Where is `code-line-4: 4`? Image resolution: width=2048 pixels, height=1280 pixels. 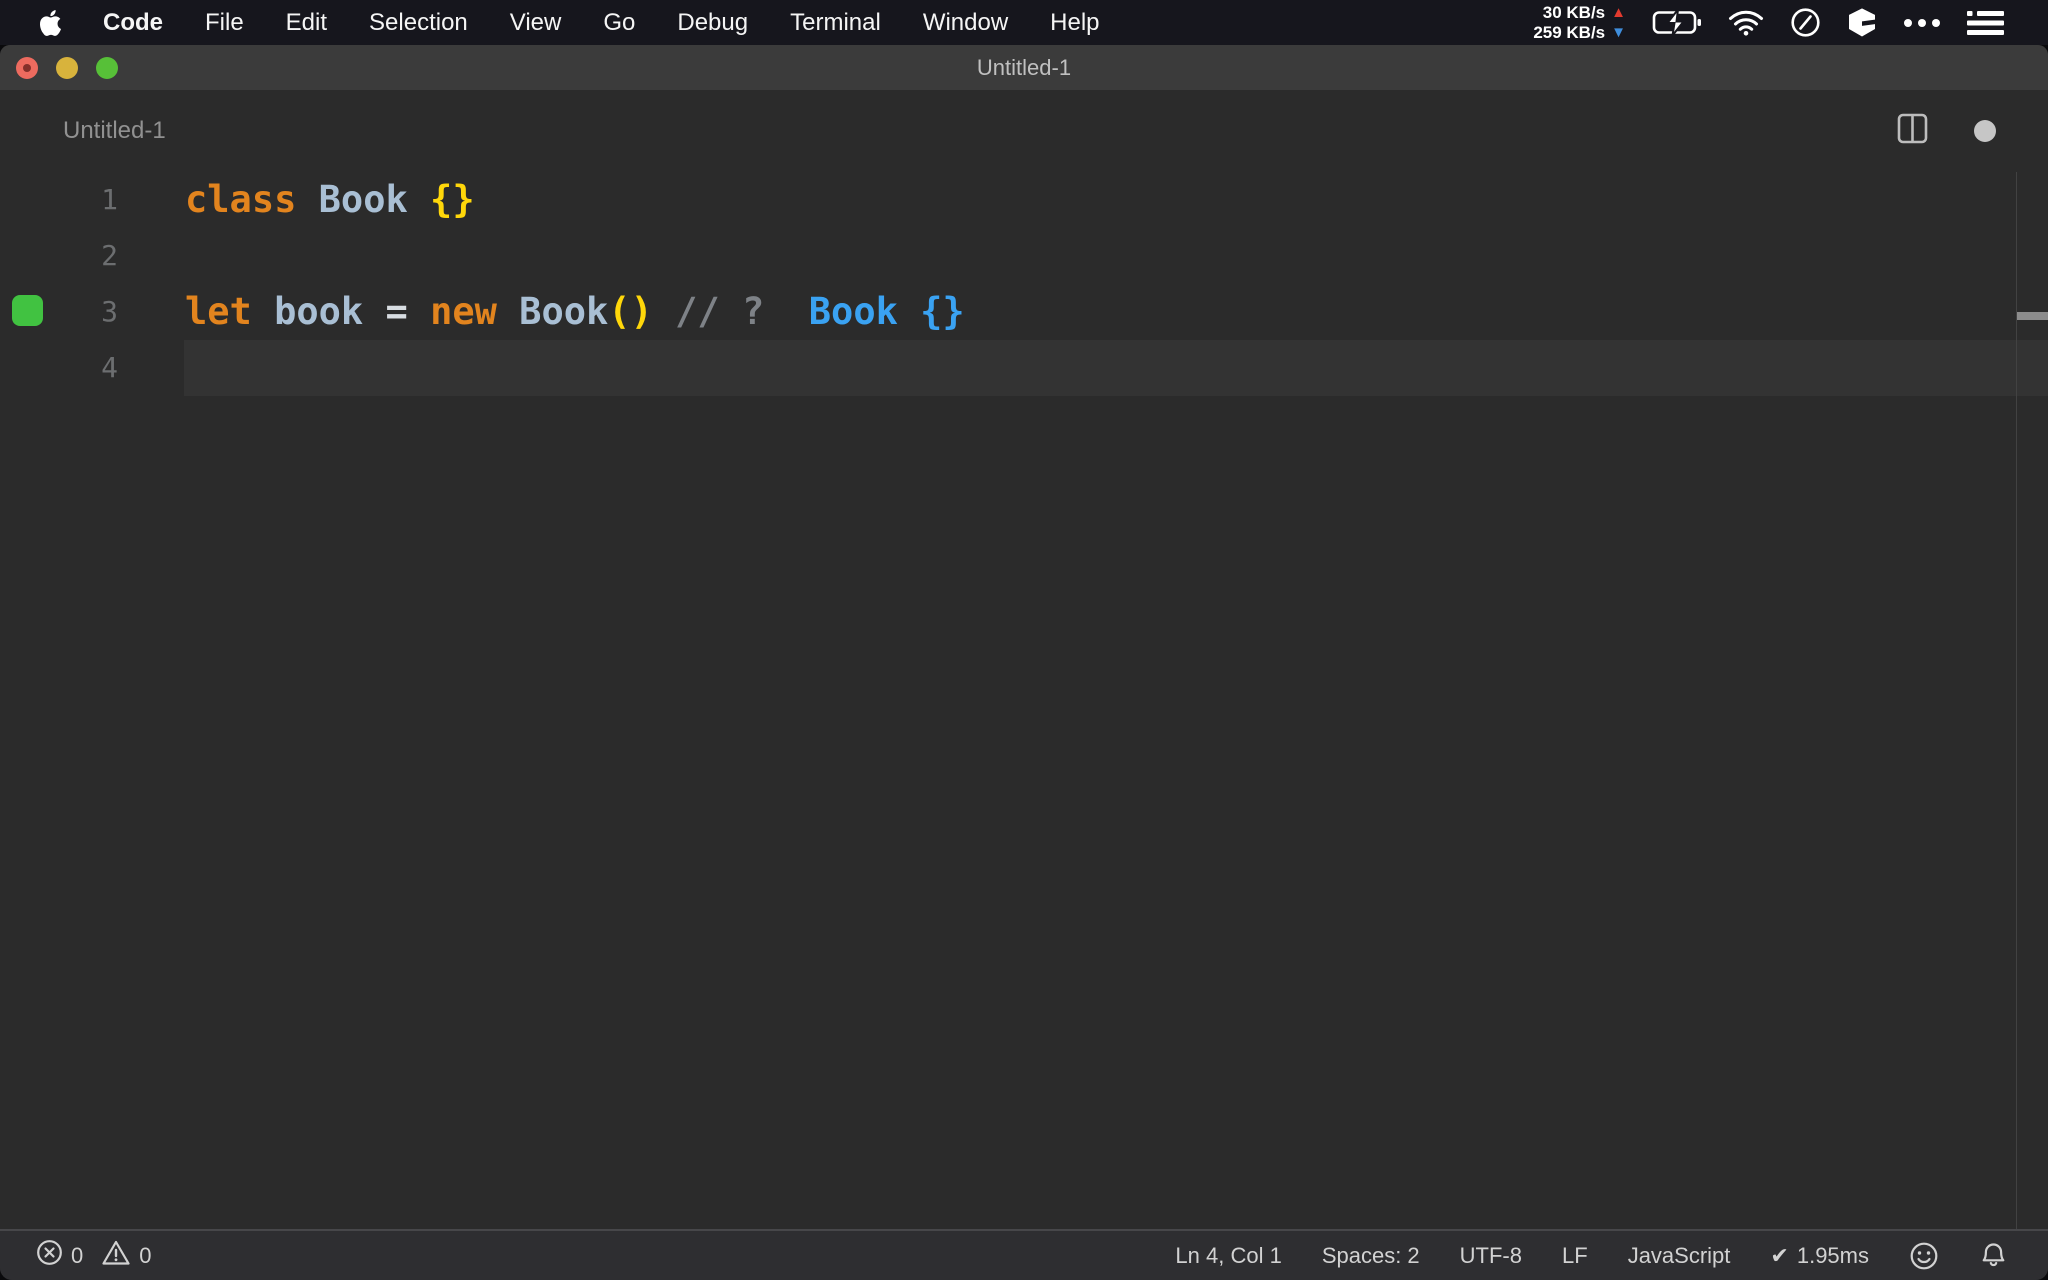
code-line-4: 4 is located at coordinates (1024, 368).